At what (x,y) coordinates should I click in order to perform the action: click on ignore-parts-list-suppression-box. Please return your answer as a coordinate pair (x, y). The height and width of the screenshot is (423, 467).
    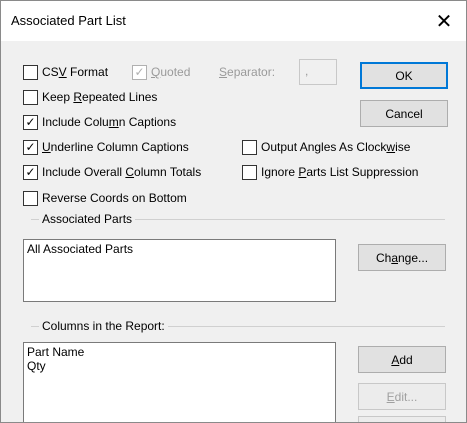
    Looking at the image, I should click on (249, 172).